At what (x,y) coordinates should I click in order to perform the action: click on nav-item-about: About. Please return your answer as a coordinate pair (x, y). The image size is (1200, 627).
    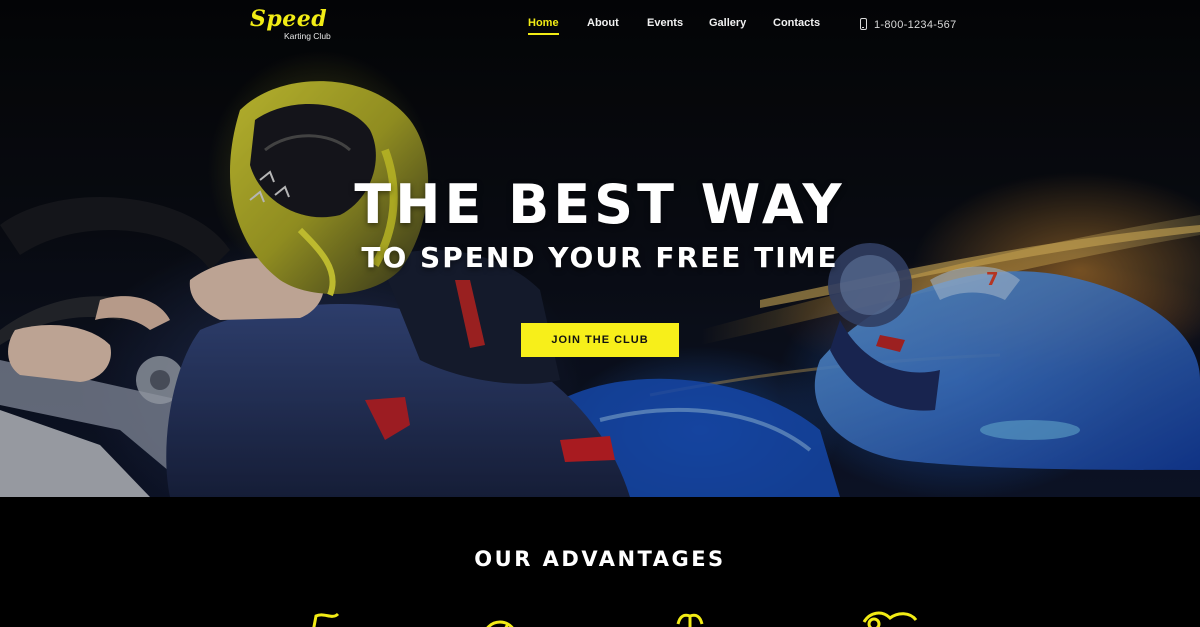
    Looking at the image, I should click on (603, 23).